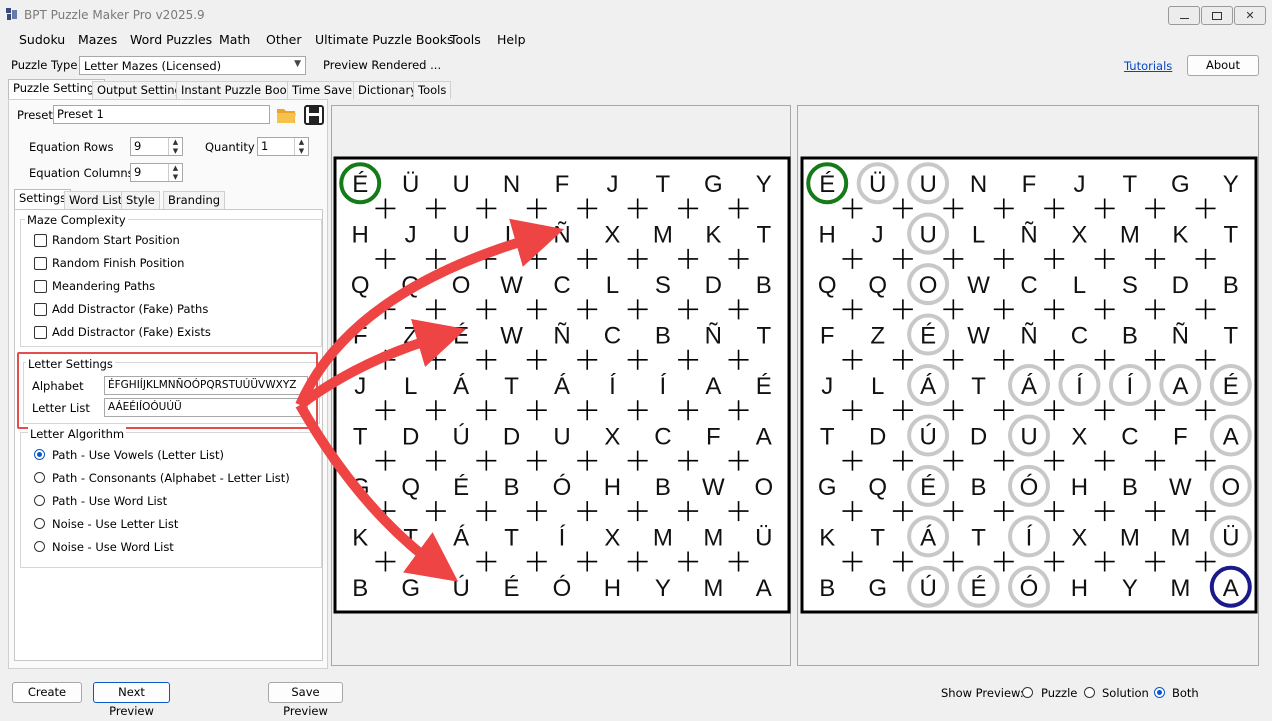  I want to click on equation-columns-stepper: ▲ ▼, so click(175, 172).